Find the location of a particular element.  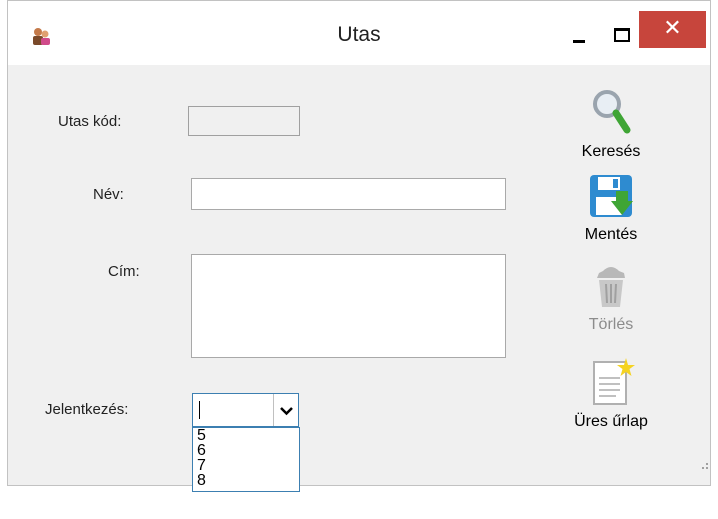

trash-icon is located at coordinates (611, 287).